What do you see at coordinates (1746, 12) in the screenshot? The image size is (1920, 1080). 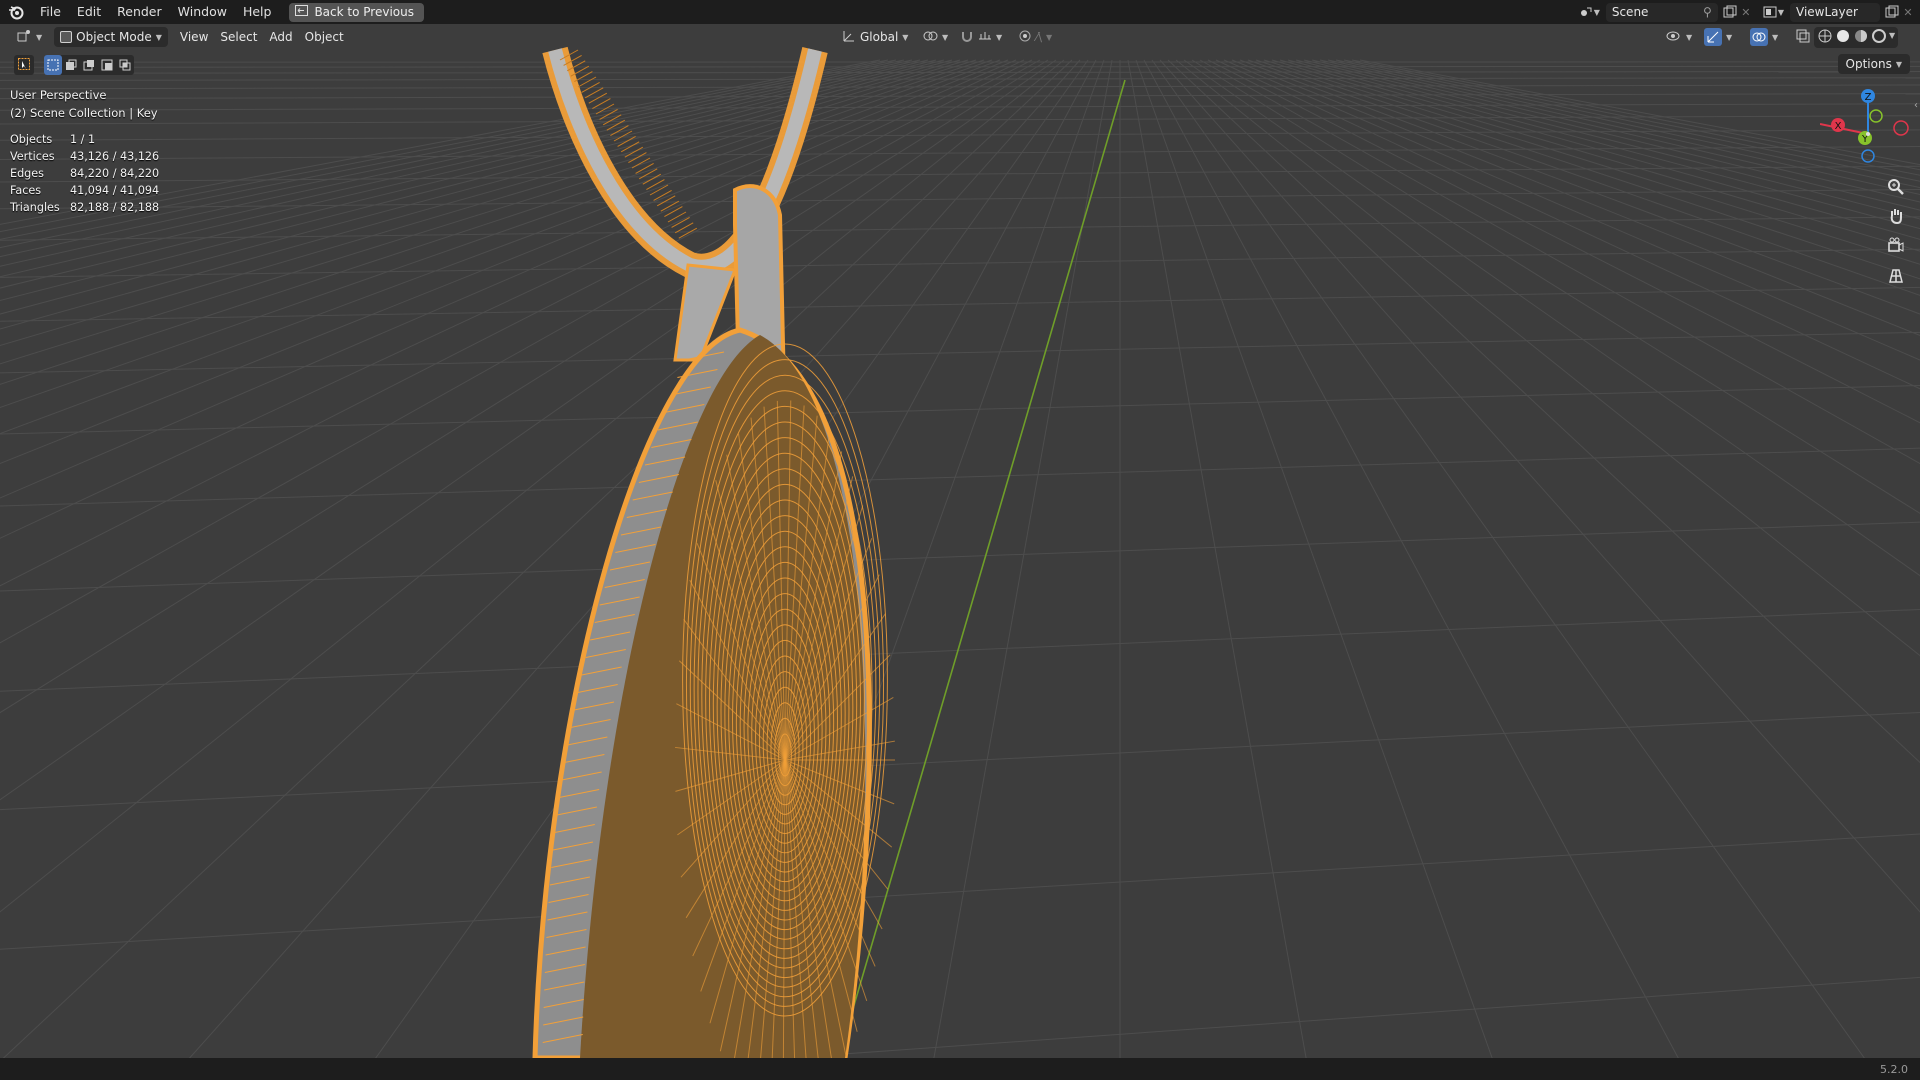 I see `close-scene-icon: ✕` at bounding box center [1746, 12].